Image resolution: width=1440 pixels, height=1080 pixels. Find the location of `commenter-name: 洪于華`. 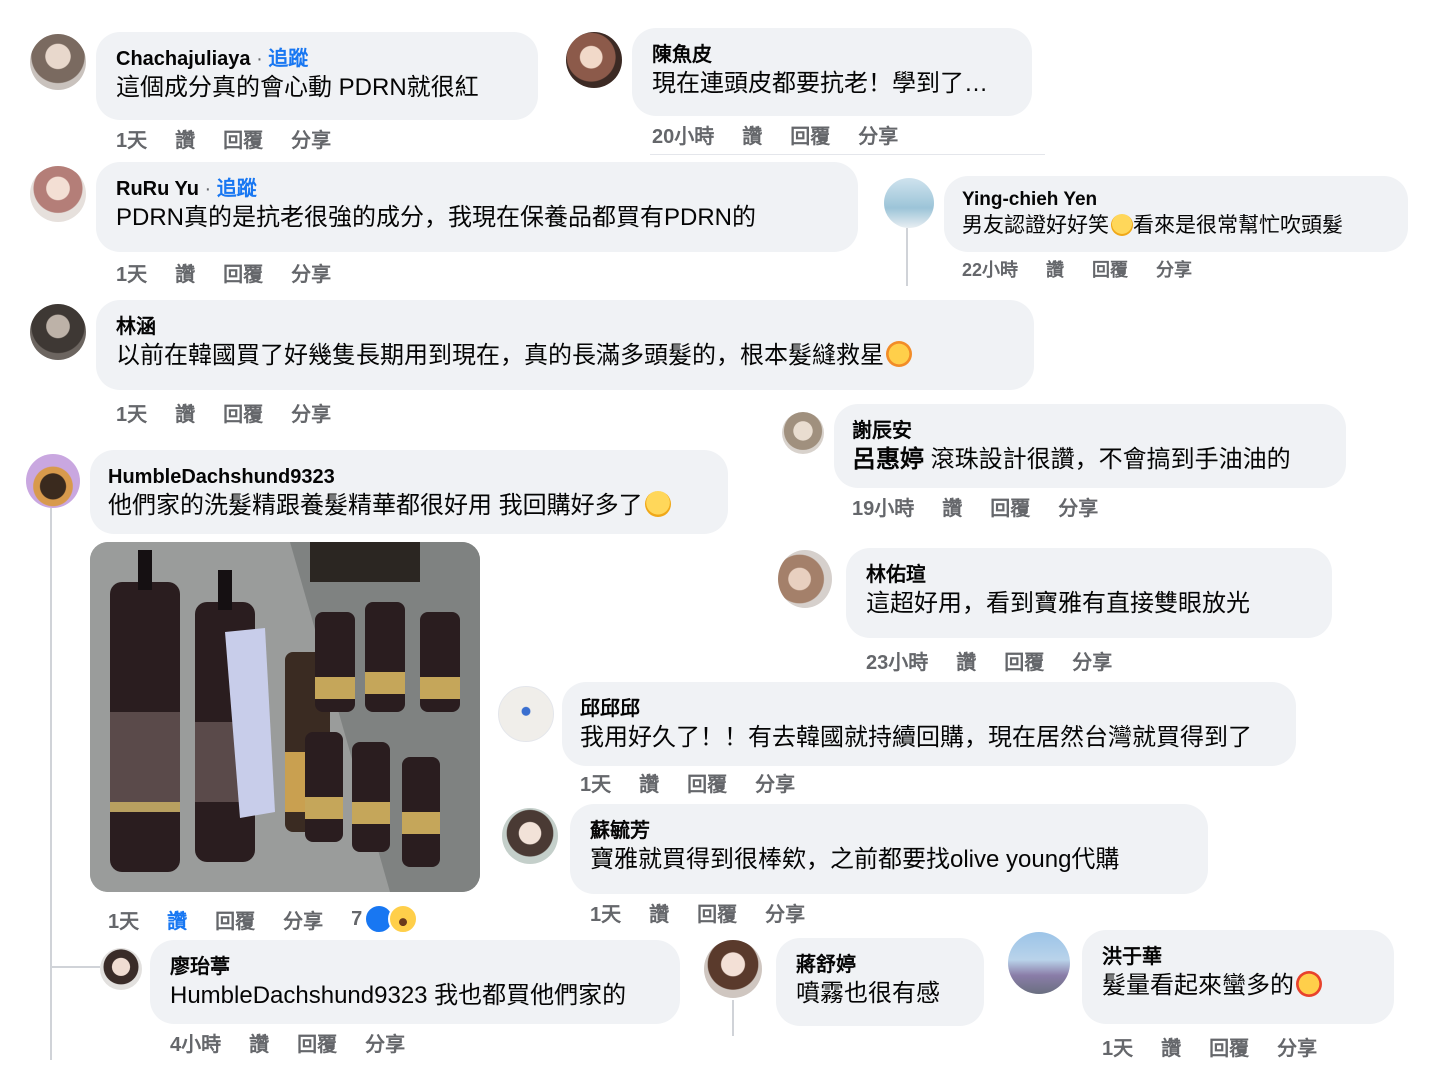

commenter-name: 洪于華 is located at coordinates (1238, 957).